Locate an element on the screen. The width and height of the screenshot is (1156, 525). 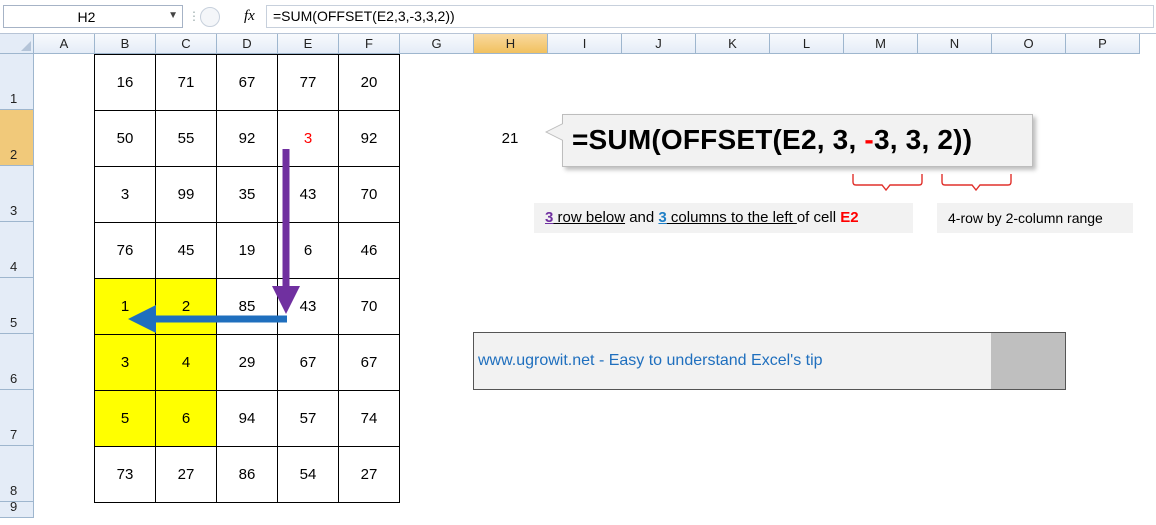
select-all-icon is located at coordinates (26, 46).